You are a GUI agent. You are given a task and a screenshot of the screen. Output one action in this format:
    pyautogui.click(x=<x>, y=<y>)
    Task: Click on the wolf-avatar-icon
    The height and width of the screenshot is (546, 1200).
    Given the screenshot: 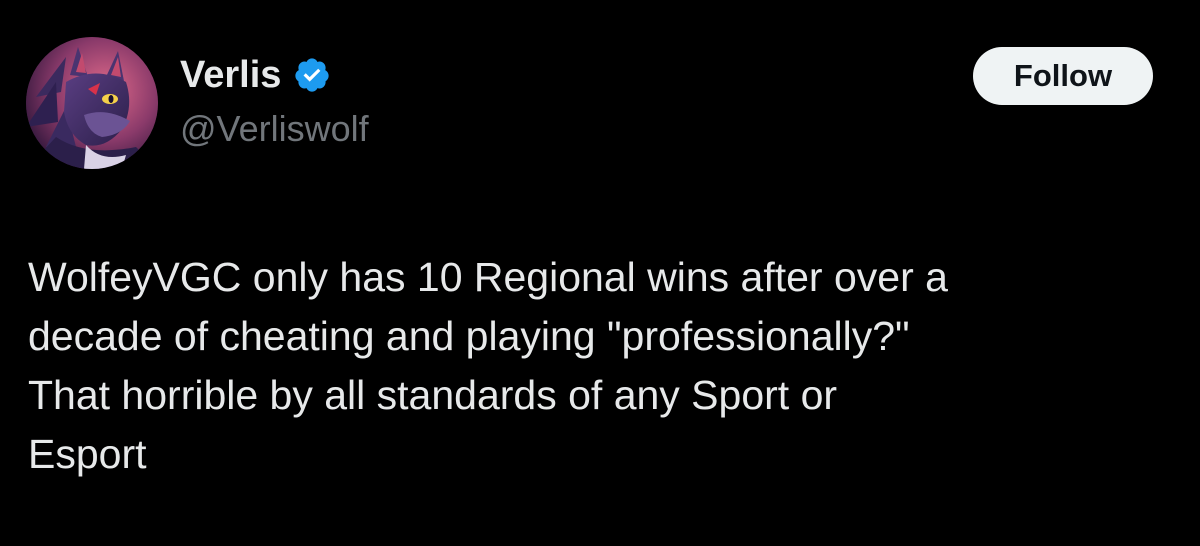 What is the action you would take?
    pyautogui.click(x=92, y=103)
    